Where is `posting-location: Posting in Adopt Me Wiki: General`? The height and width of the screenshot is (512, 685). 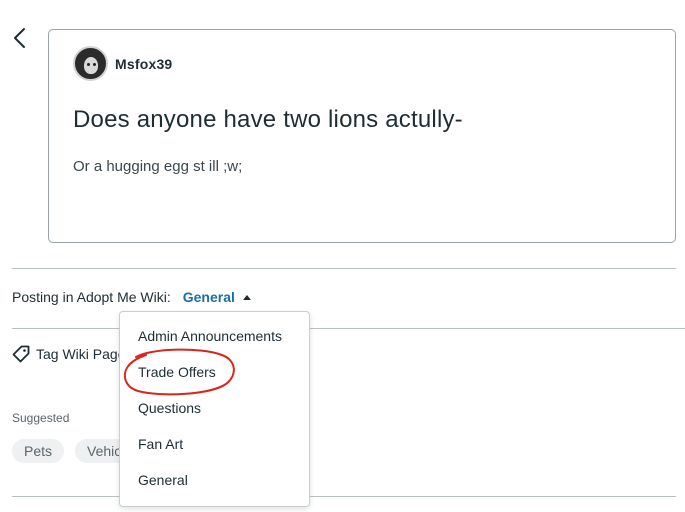
posting-location: Posting in Adopt Me Wiki: General is located at coordinates (131, 297).